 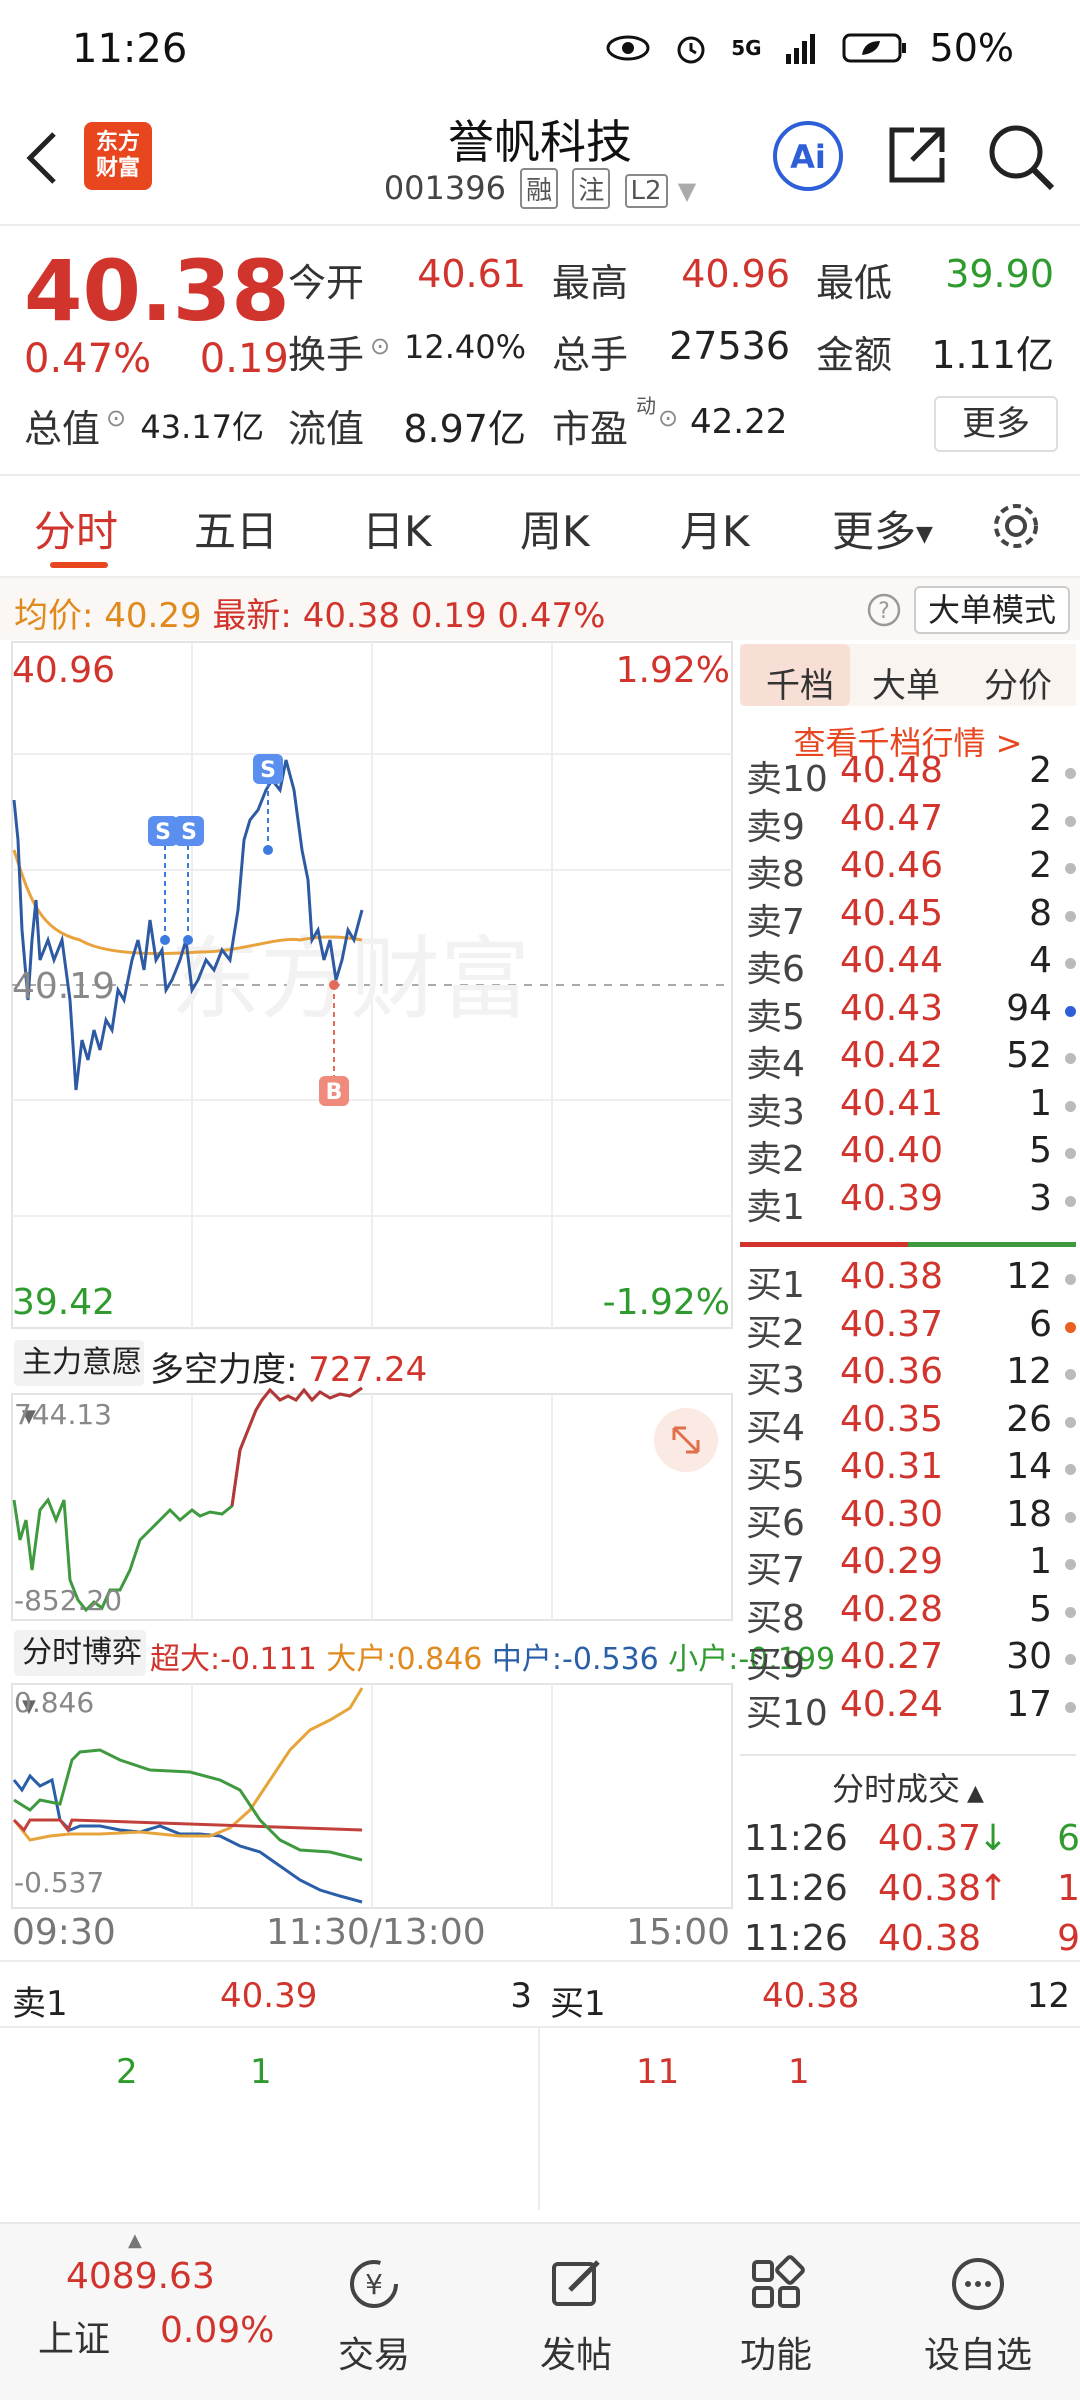 I want to click on last-change: 0.19, so click(x=448, y=616).